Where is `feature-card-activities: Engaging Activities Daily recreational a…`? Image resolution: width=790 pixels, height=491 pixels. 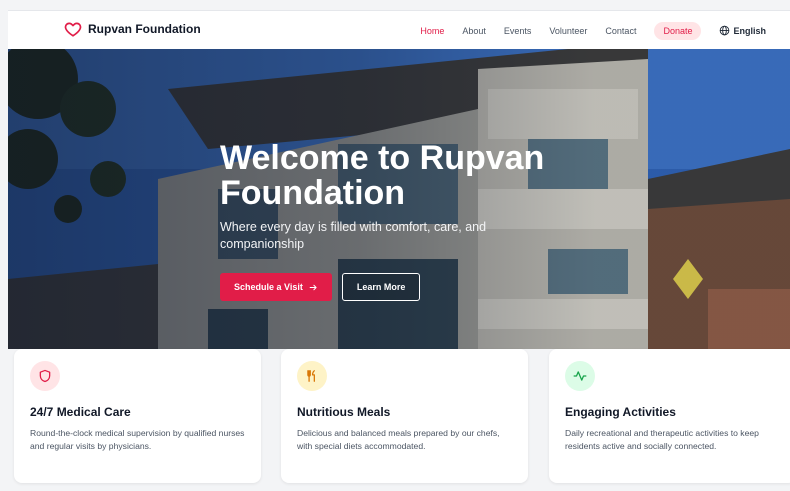
feature-card-activities: Engaging Activities Daily recreational a… is located at coordinates (669, 416).